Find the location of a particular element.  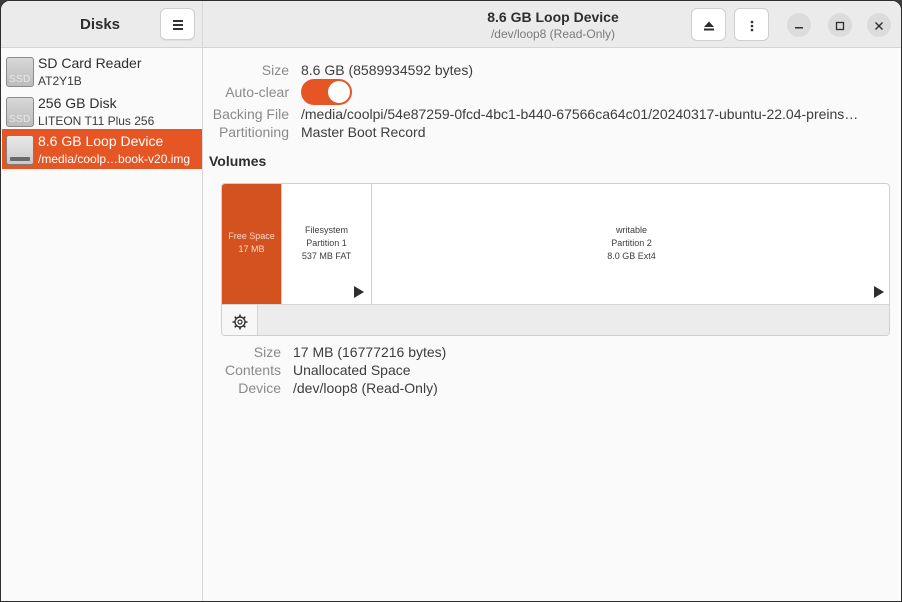

partition-options-button is located at coordinates (240, 320).